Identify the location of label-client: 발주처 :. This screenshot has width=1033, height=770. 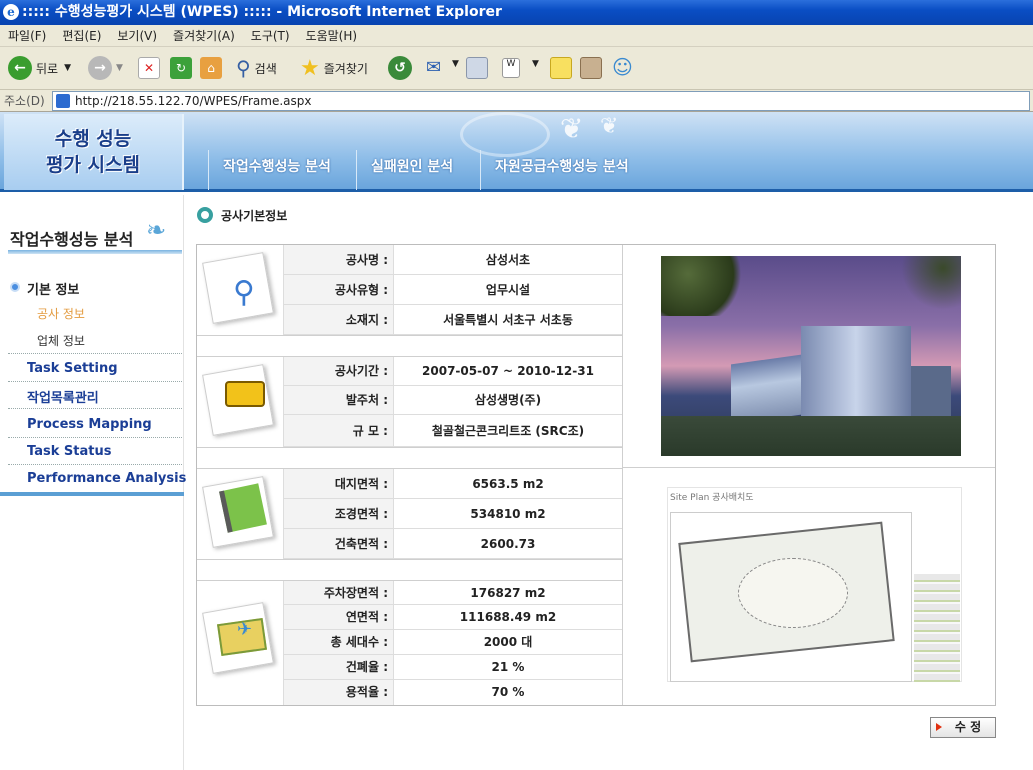
(338, 400).